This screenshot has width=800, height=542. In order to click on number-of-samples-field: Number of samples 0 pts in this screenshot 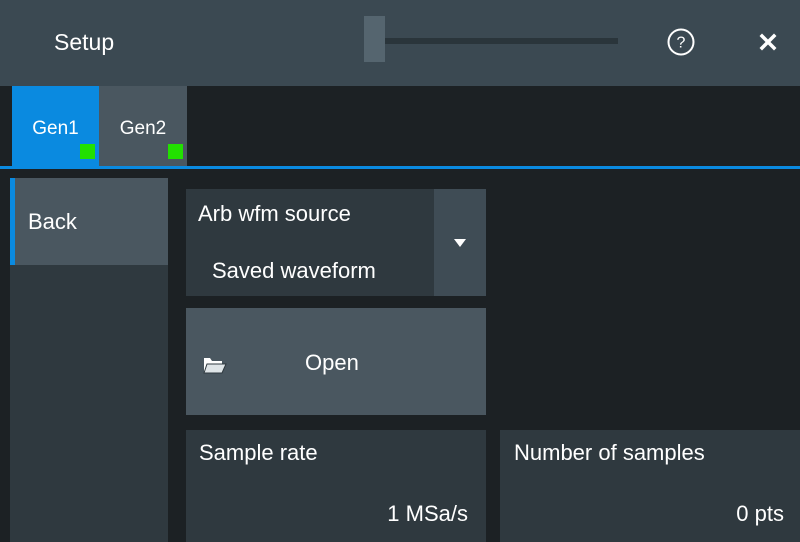, I will do `click(650, 486)`.